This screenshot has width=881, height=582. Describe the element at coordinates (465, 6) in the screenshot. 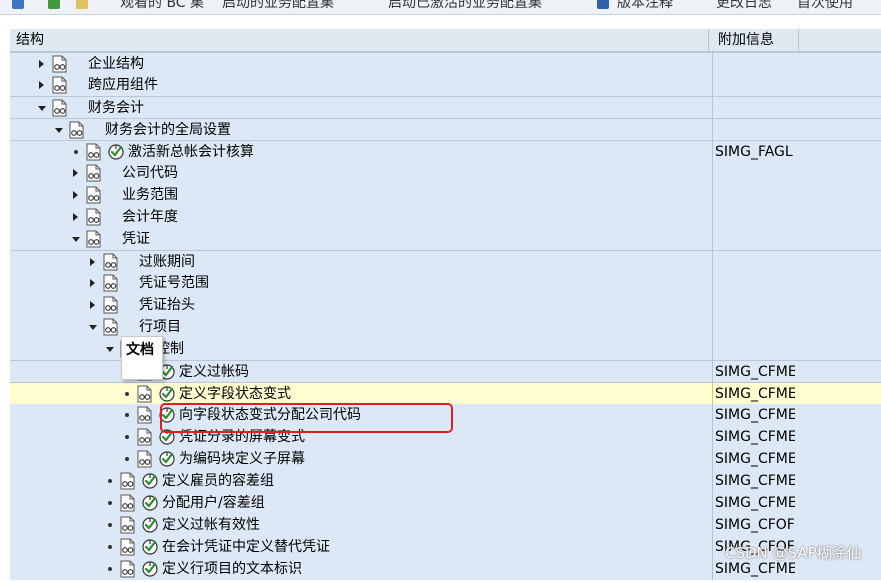

I see `toolbar-activated-active-bc-button: 启动已激活的业务配置集` at that location.